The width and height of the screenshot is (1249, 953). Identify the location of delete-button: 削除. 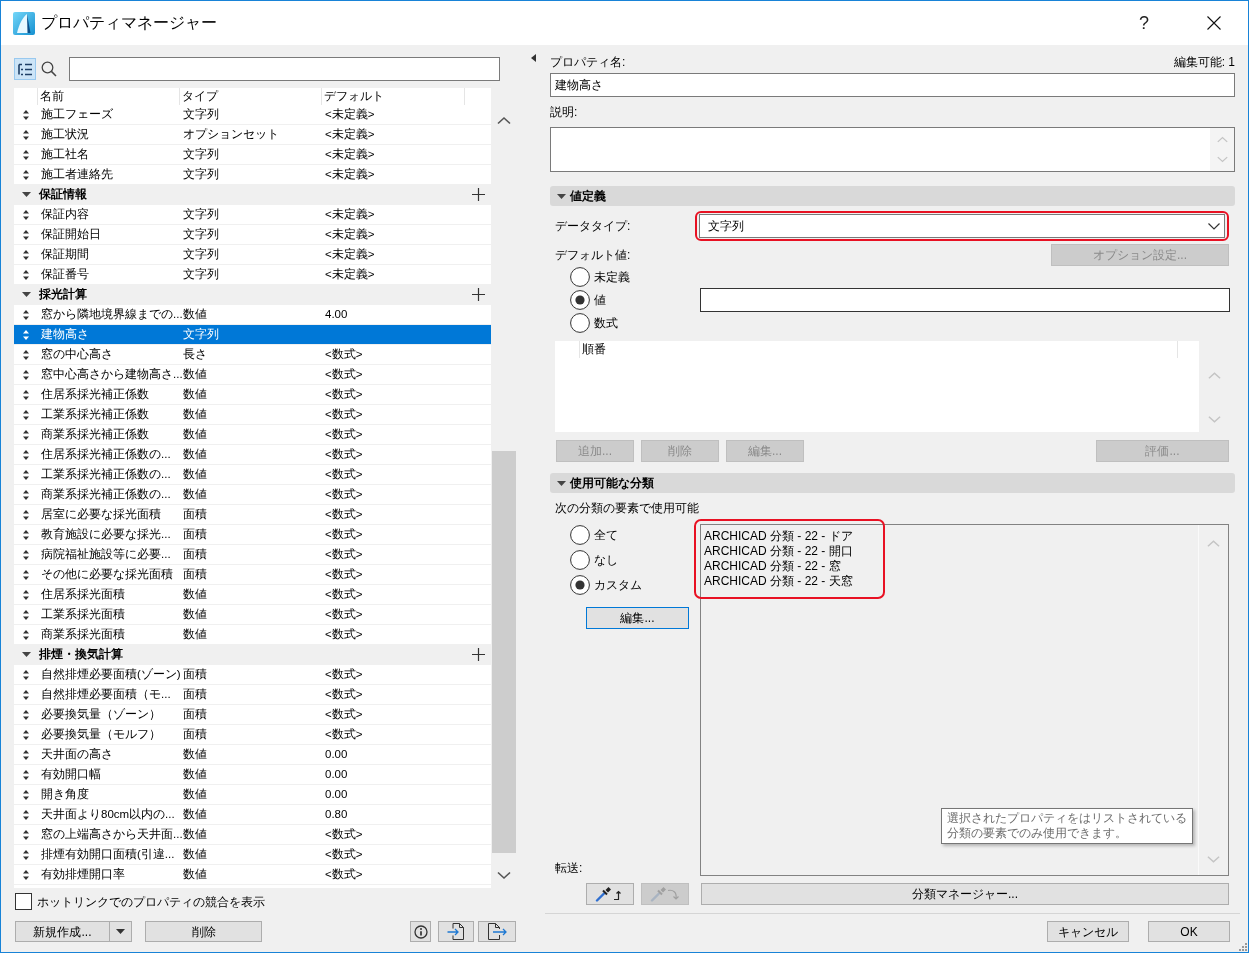
(203, 931).